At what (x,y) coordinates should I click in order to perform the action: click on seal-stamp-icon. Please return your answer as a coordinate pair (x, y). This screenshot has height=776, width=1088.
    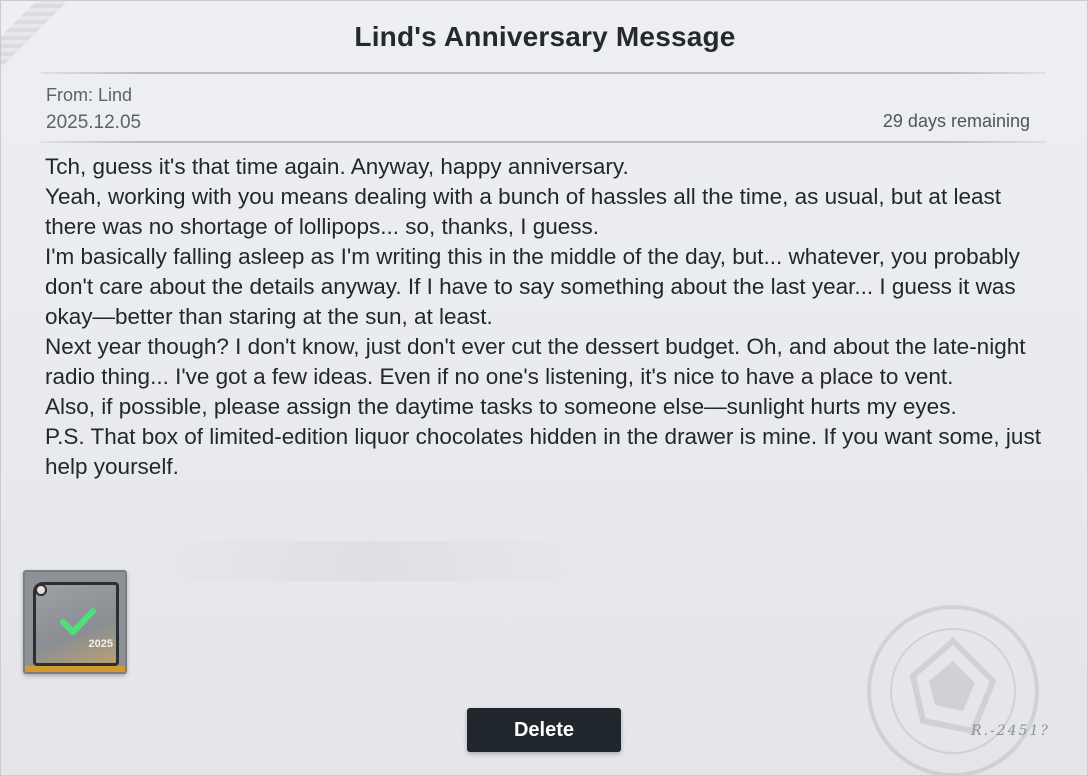
    Looking at the image, I should click on (953, 690).